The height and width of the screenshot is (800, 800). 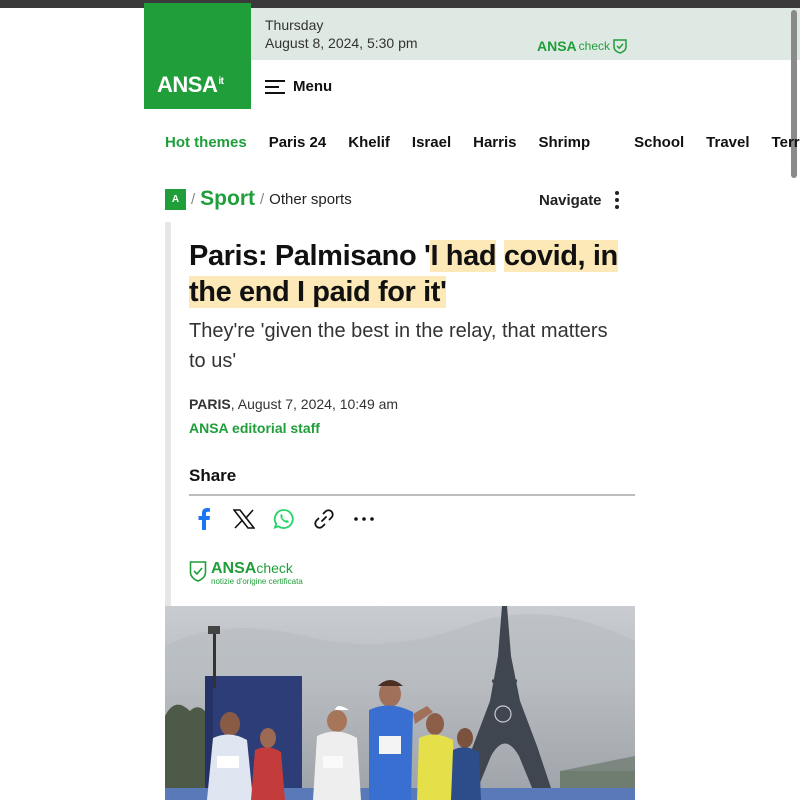 I want to click on breadcrumb-subsection: Other sports, so click(x=310, y=199).